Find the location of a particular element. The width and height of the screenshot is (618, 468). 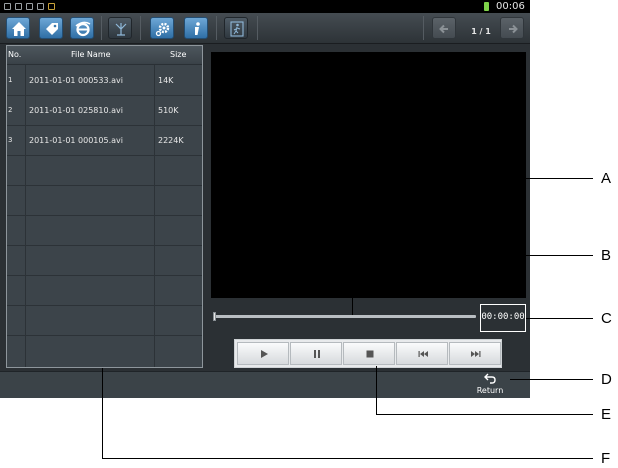

pause-icon is located at coordinates (317, 354).